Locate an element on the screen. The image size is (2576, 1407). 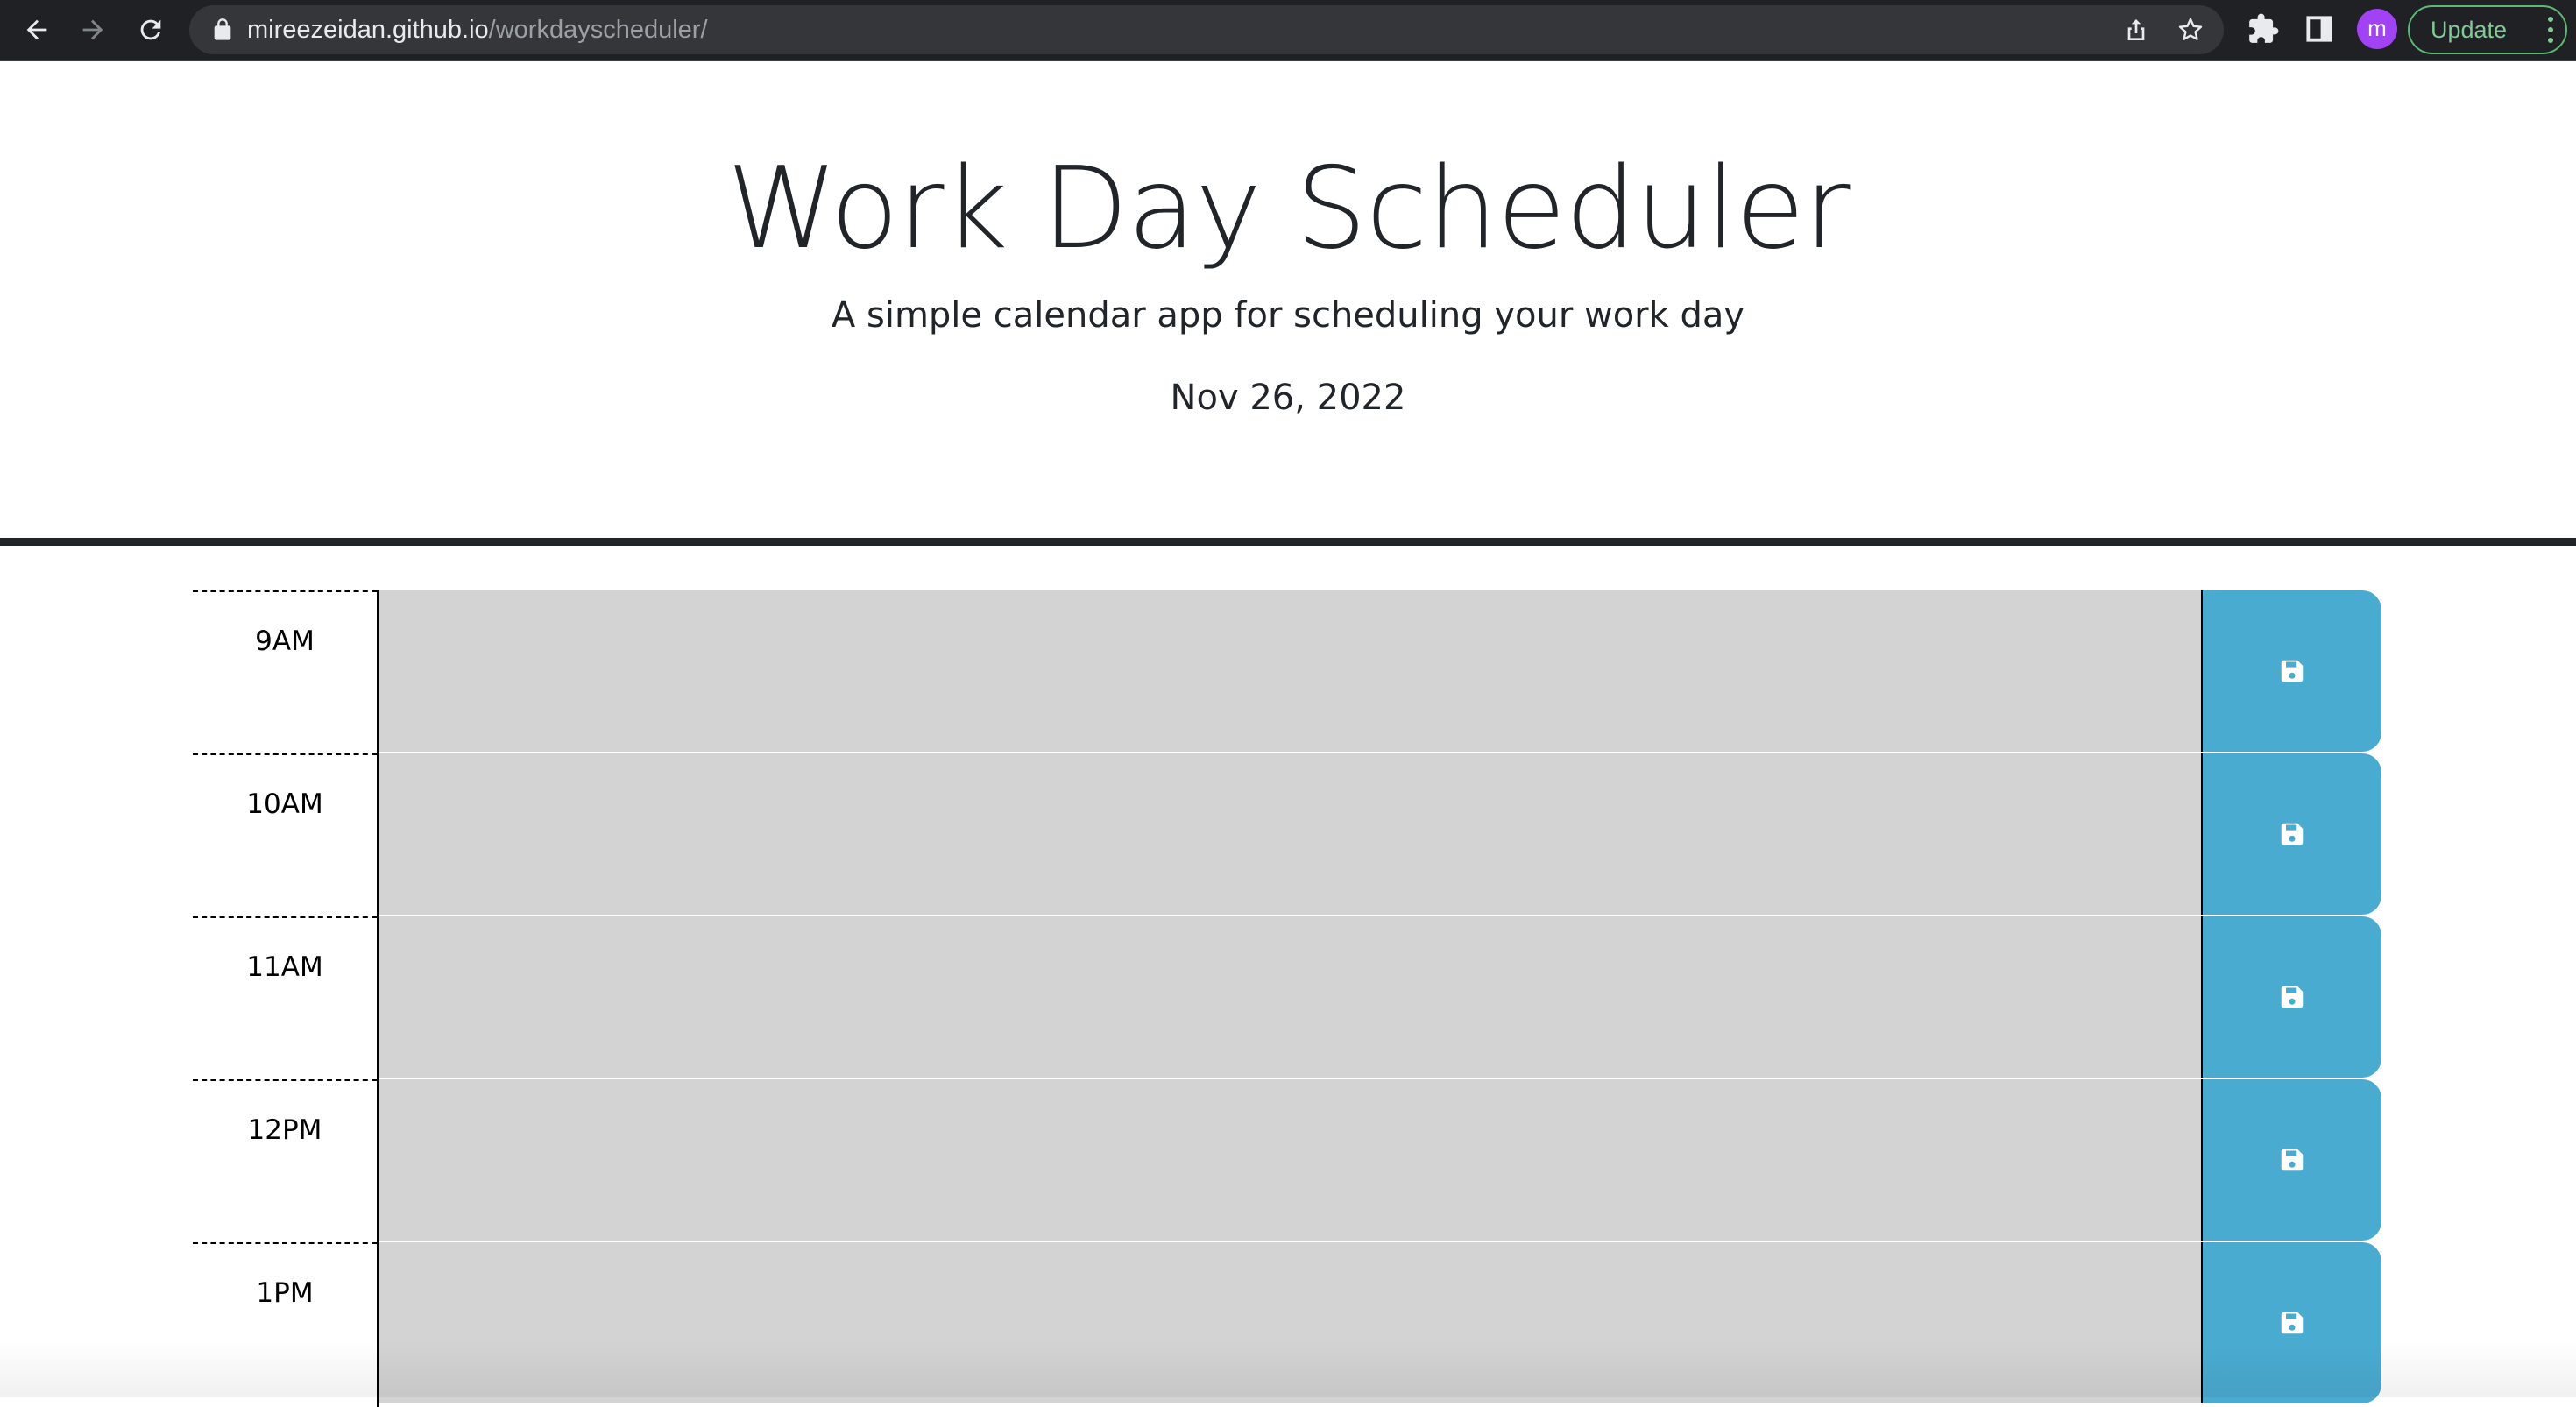
reload-button is located at coordinates (151, 30).